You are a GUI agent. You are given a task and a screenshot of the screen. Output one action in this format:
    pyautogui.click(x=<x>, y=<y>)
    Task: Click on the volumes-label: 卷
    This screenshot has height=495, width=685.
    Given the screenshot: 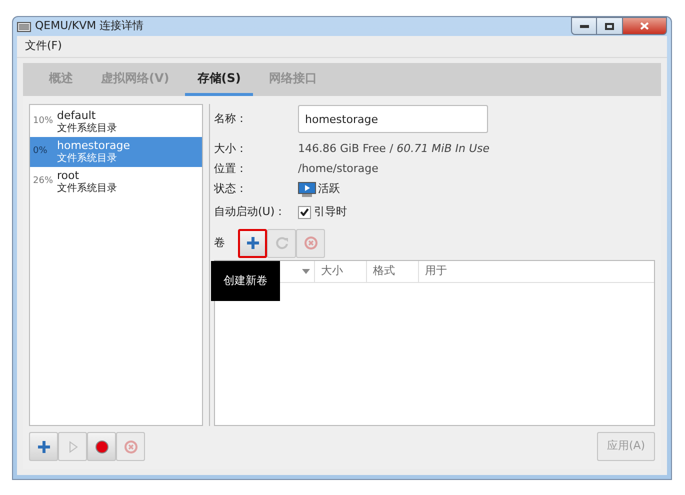 What is the action you would take?
    pyautogui.click(x=220, y=242)
    